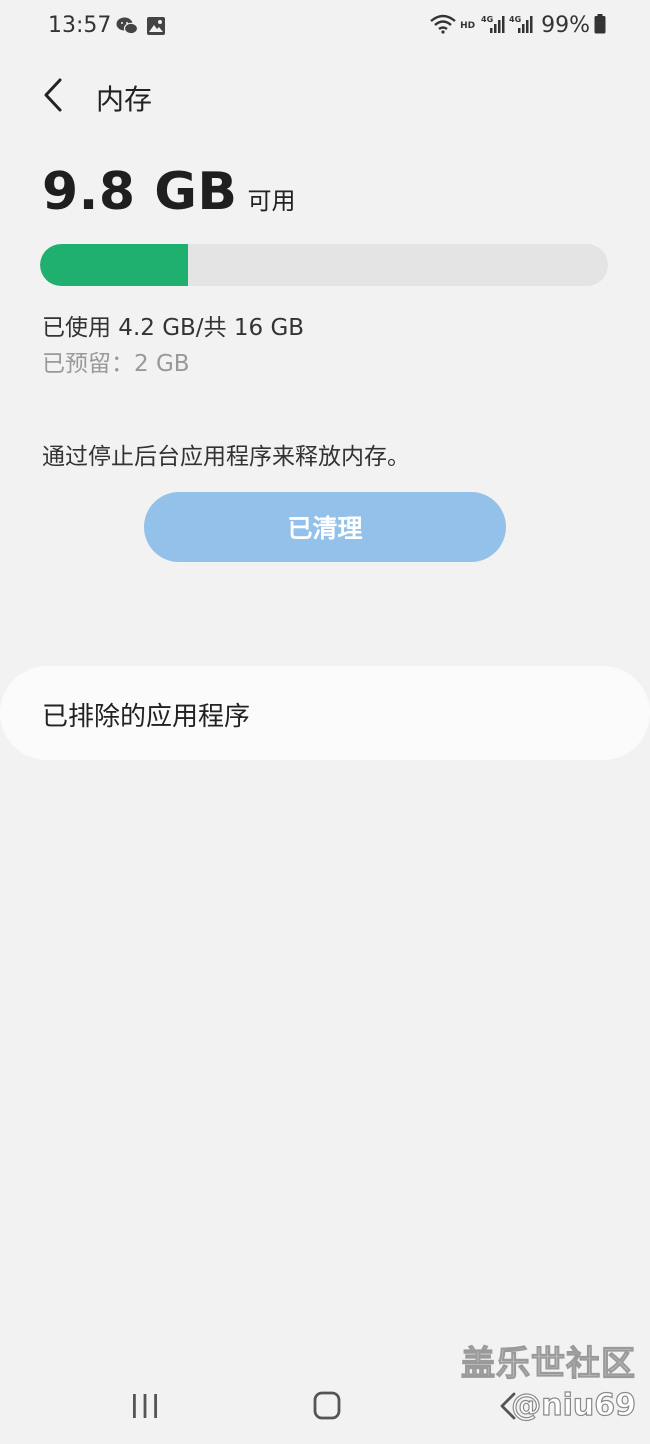 This screenshot has width=650, height=1444. What do you see at coordinates (325, 95) in the screenshot?
I see `header: 内存` at bounding box center [325, 95].